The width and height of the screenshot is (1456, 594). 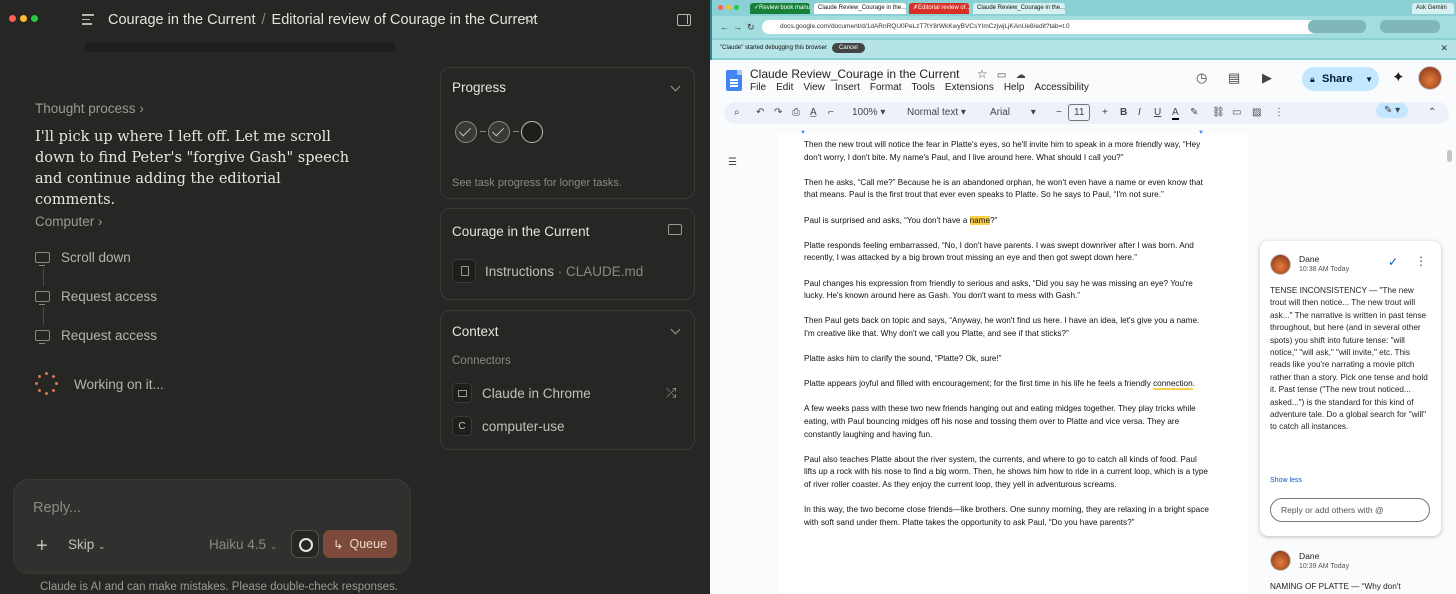 What do you see at coordinates (481, 361) in the screenshot?
I see `connectors-label: Connectors` at bounding box center [481, 361].